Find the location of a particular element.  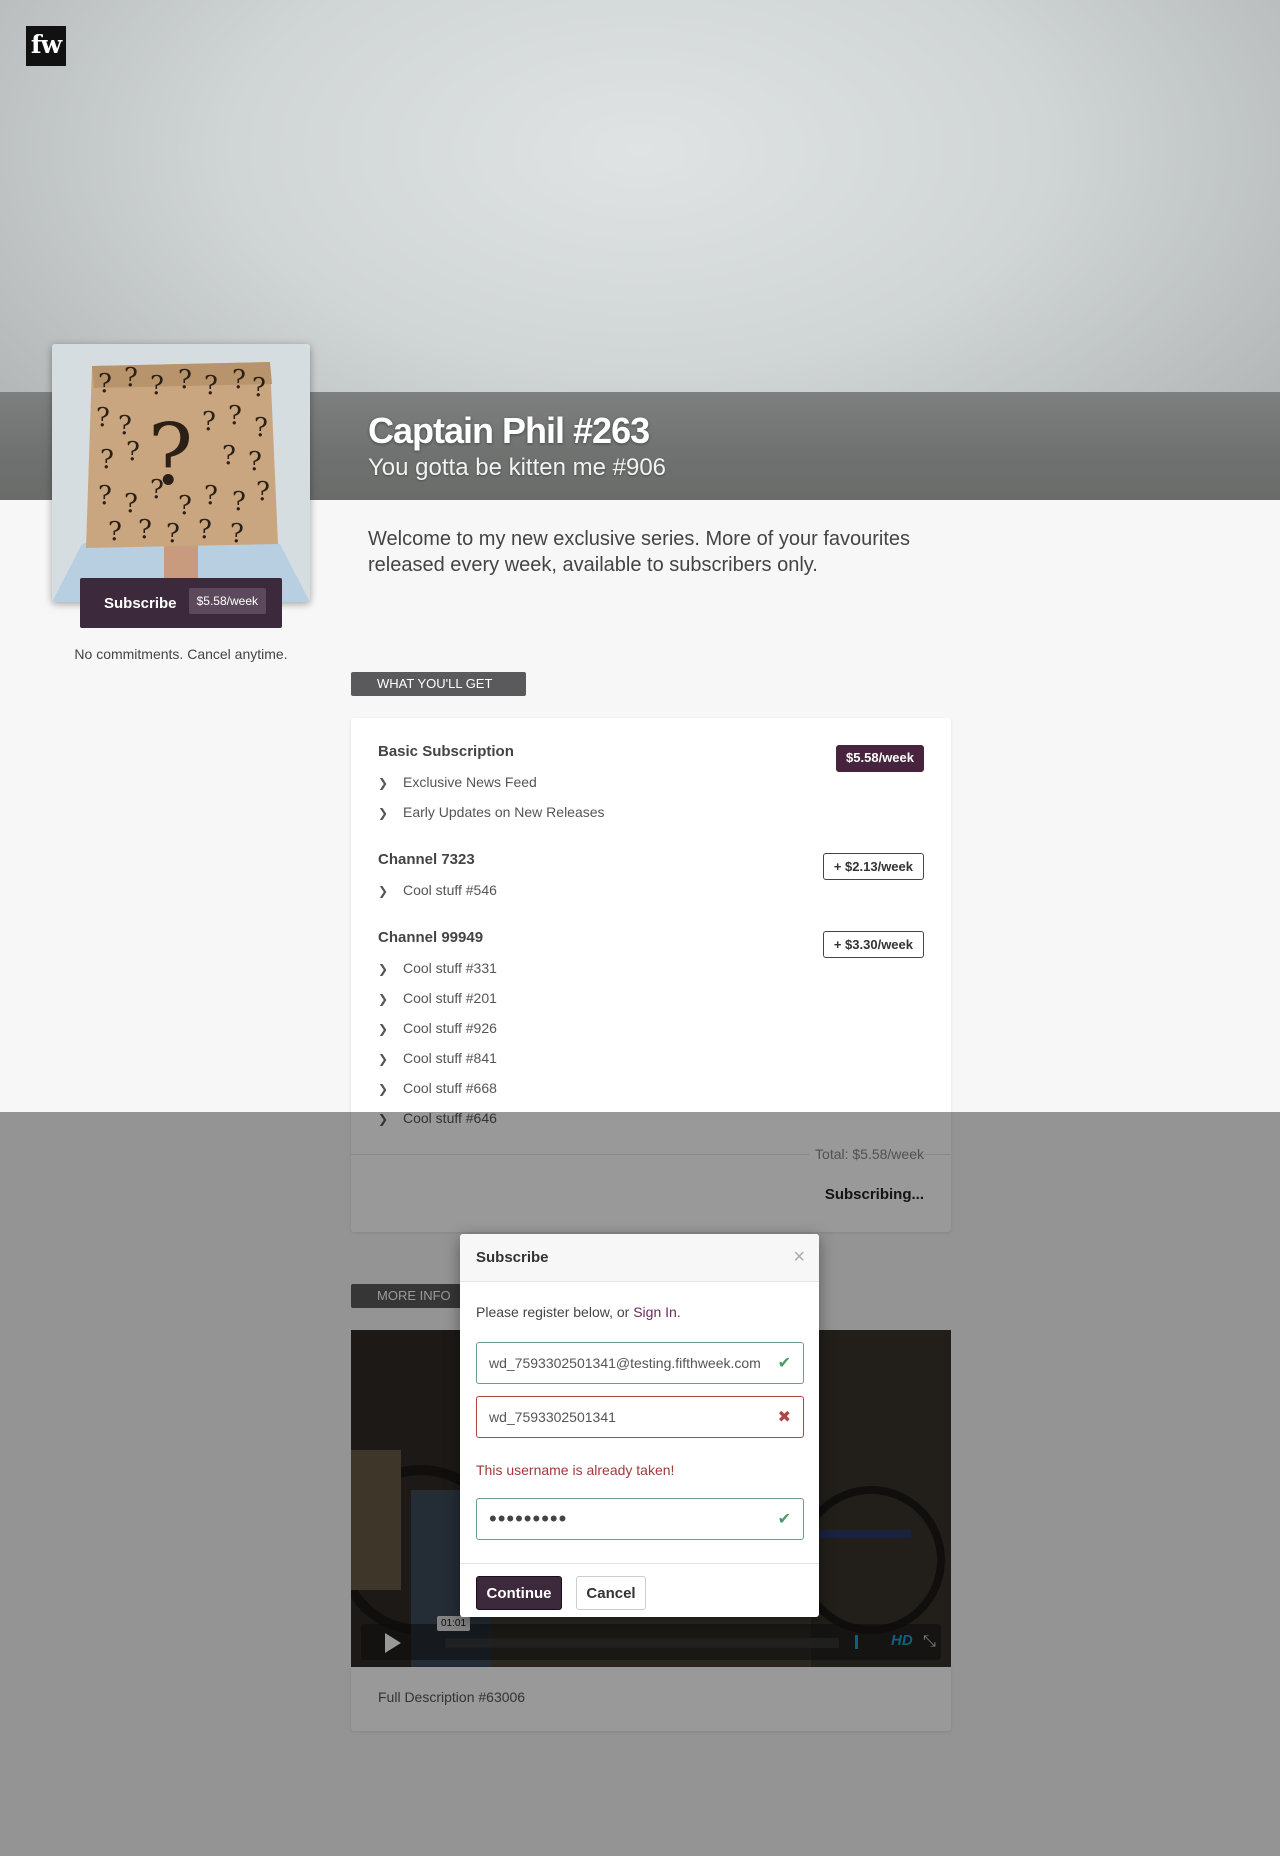

cross-icon: ✖ is located at coordinates (784, 1417).